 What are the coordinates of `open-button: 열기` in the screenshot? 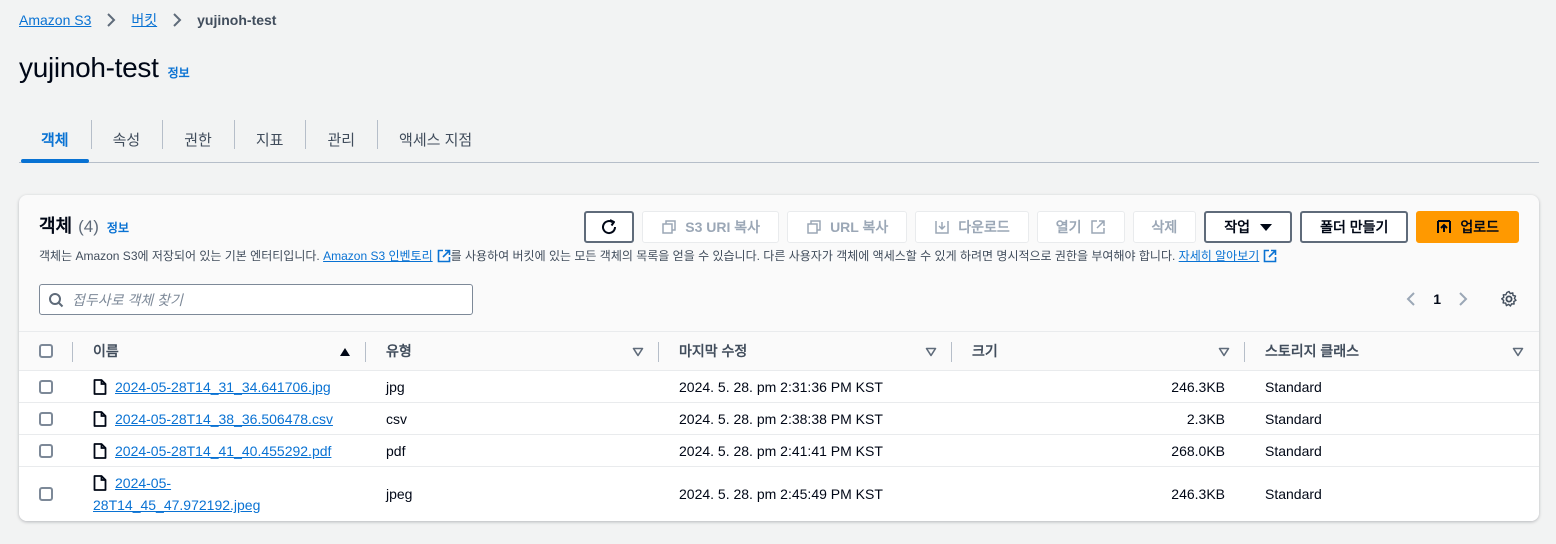 It's located at (1080, 227).